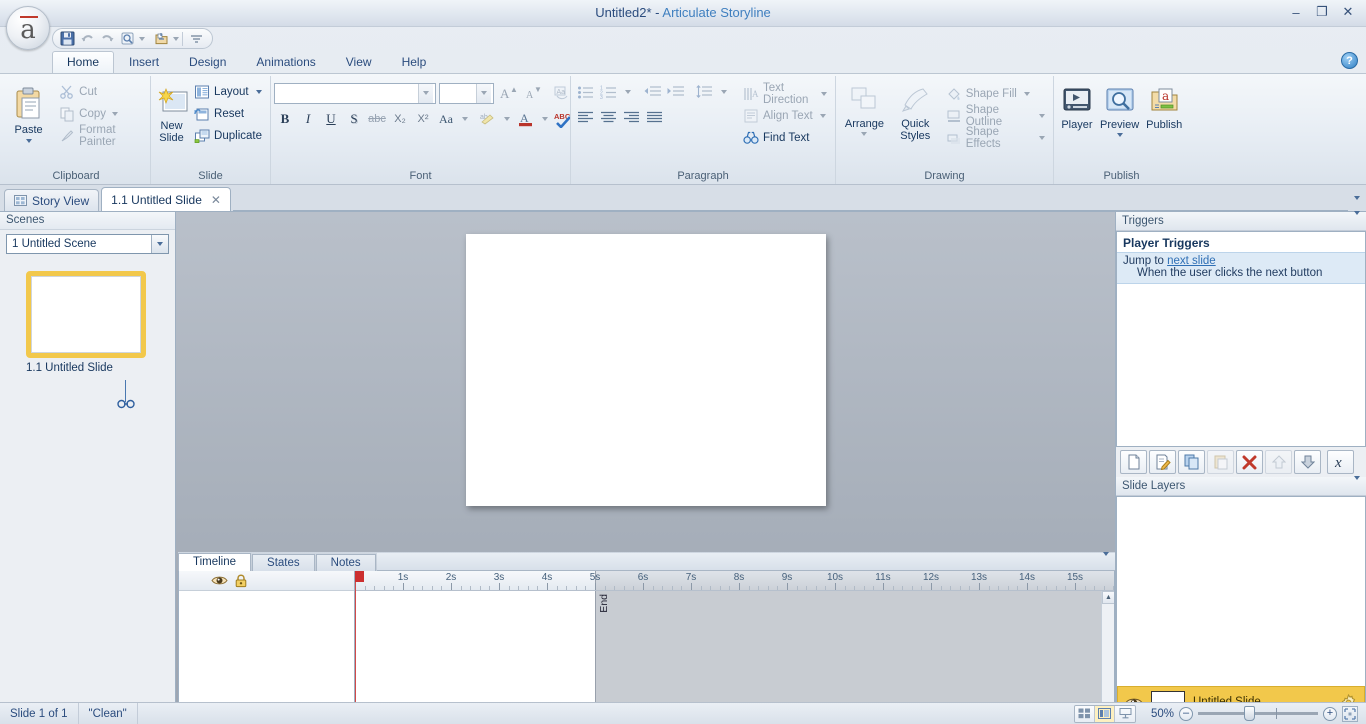  What do you see at coordinates (608, 117) in the screenshot?
I see `align-center-button` at bounding box center [608, 117].